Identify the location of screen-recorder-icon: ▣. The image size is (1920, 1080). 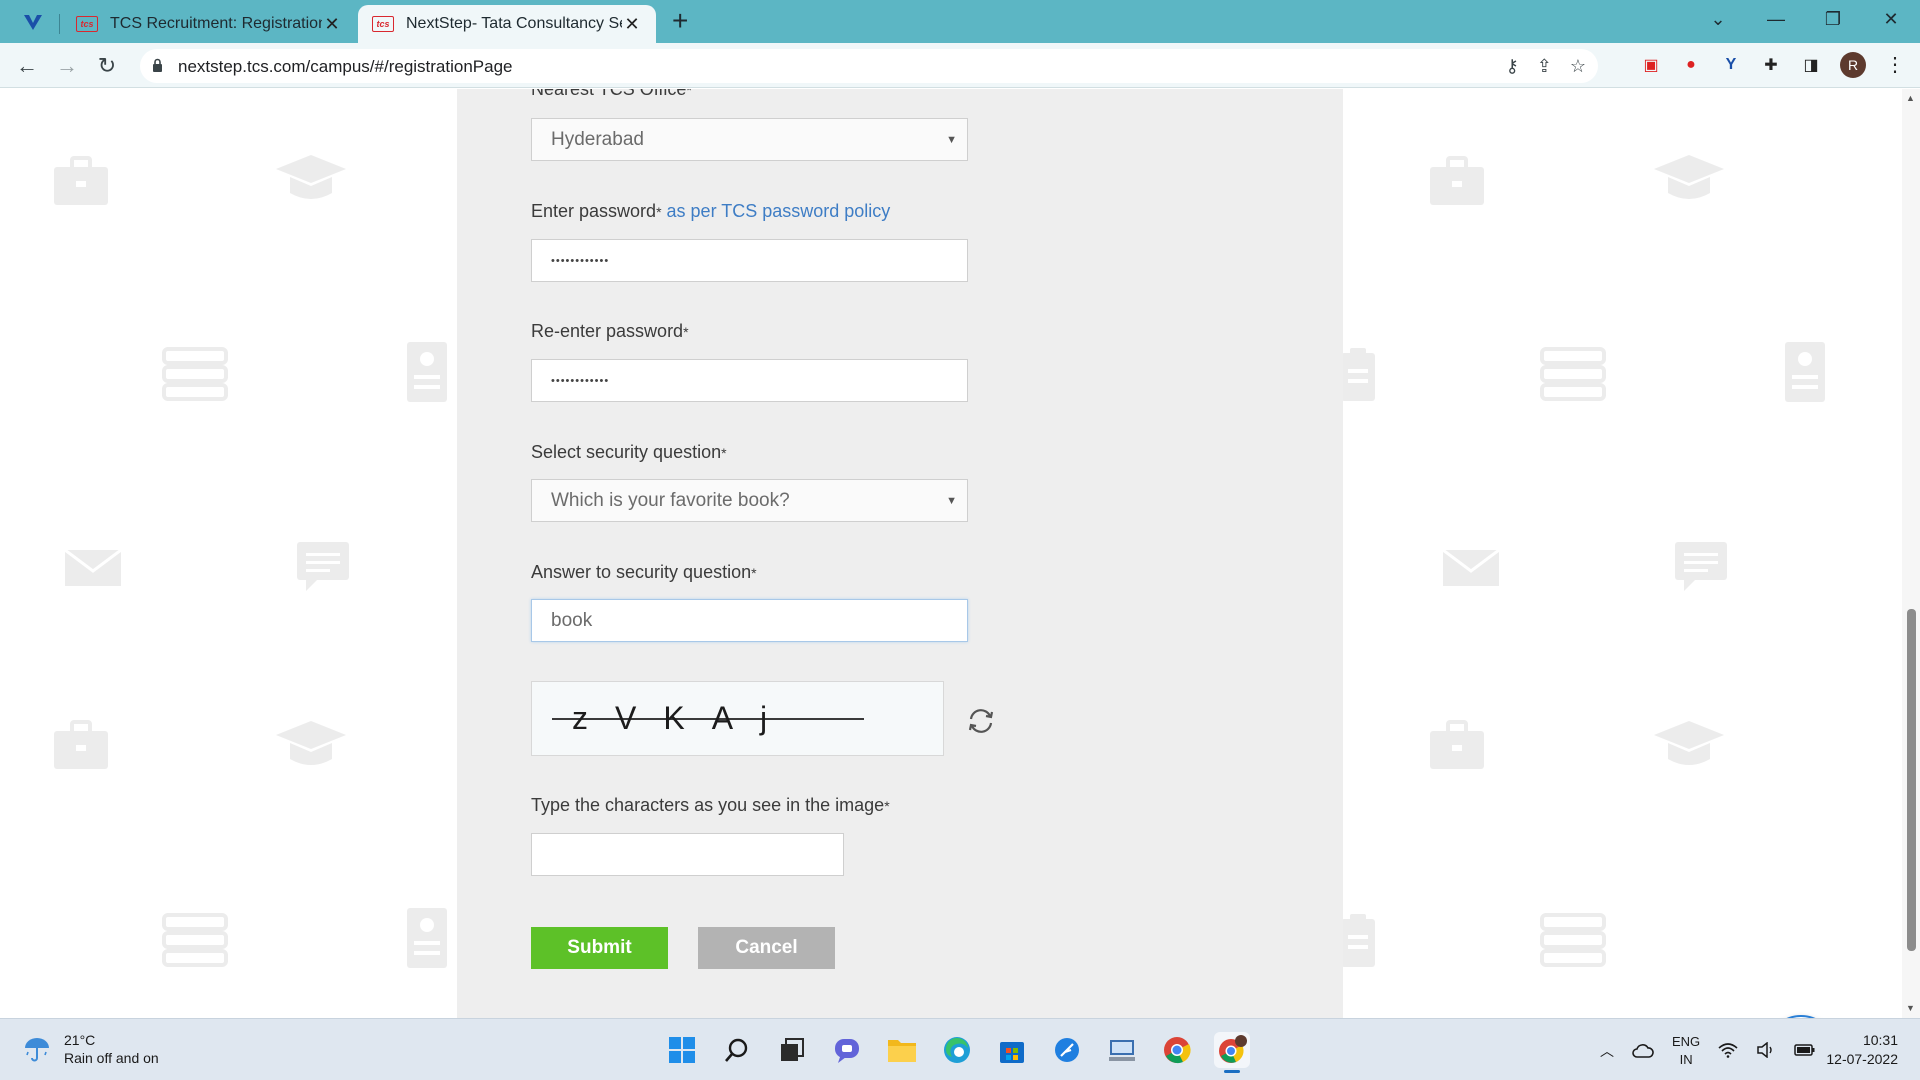
(1651, 65).